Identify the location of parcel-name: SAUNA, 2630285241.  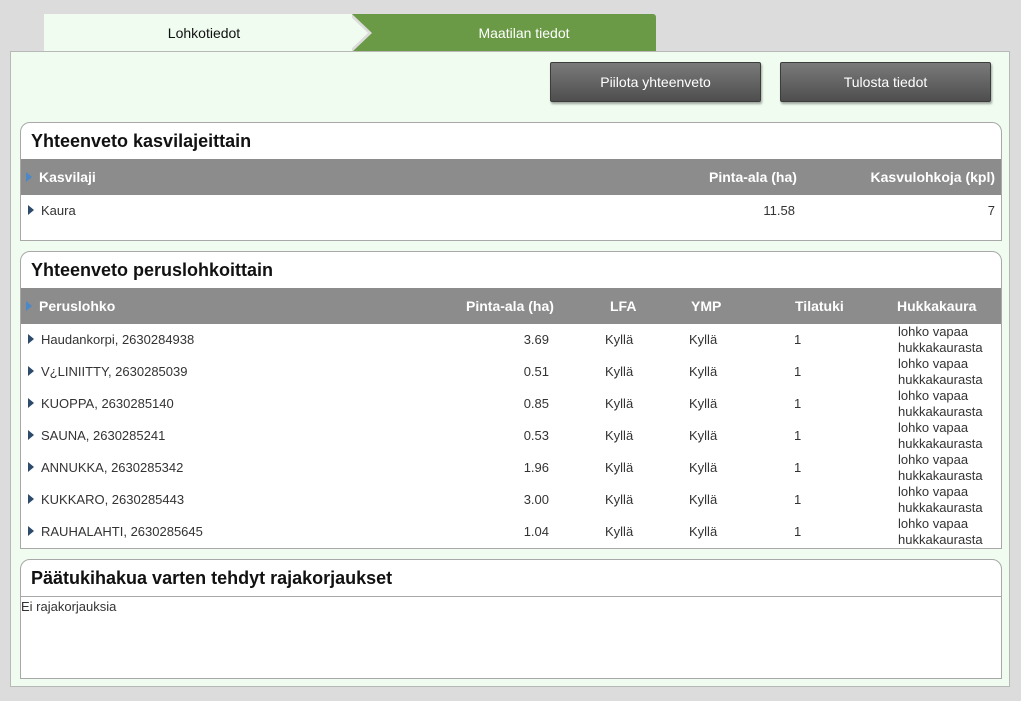
(103, 435).